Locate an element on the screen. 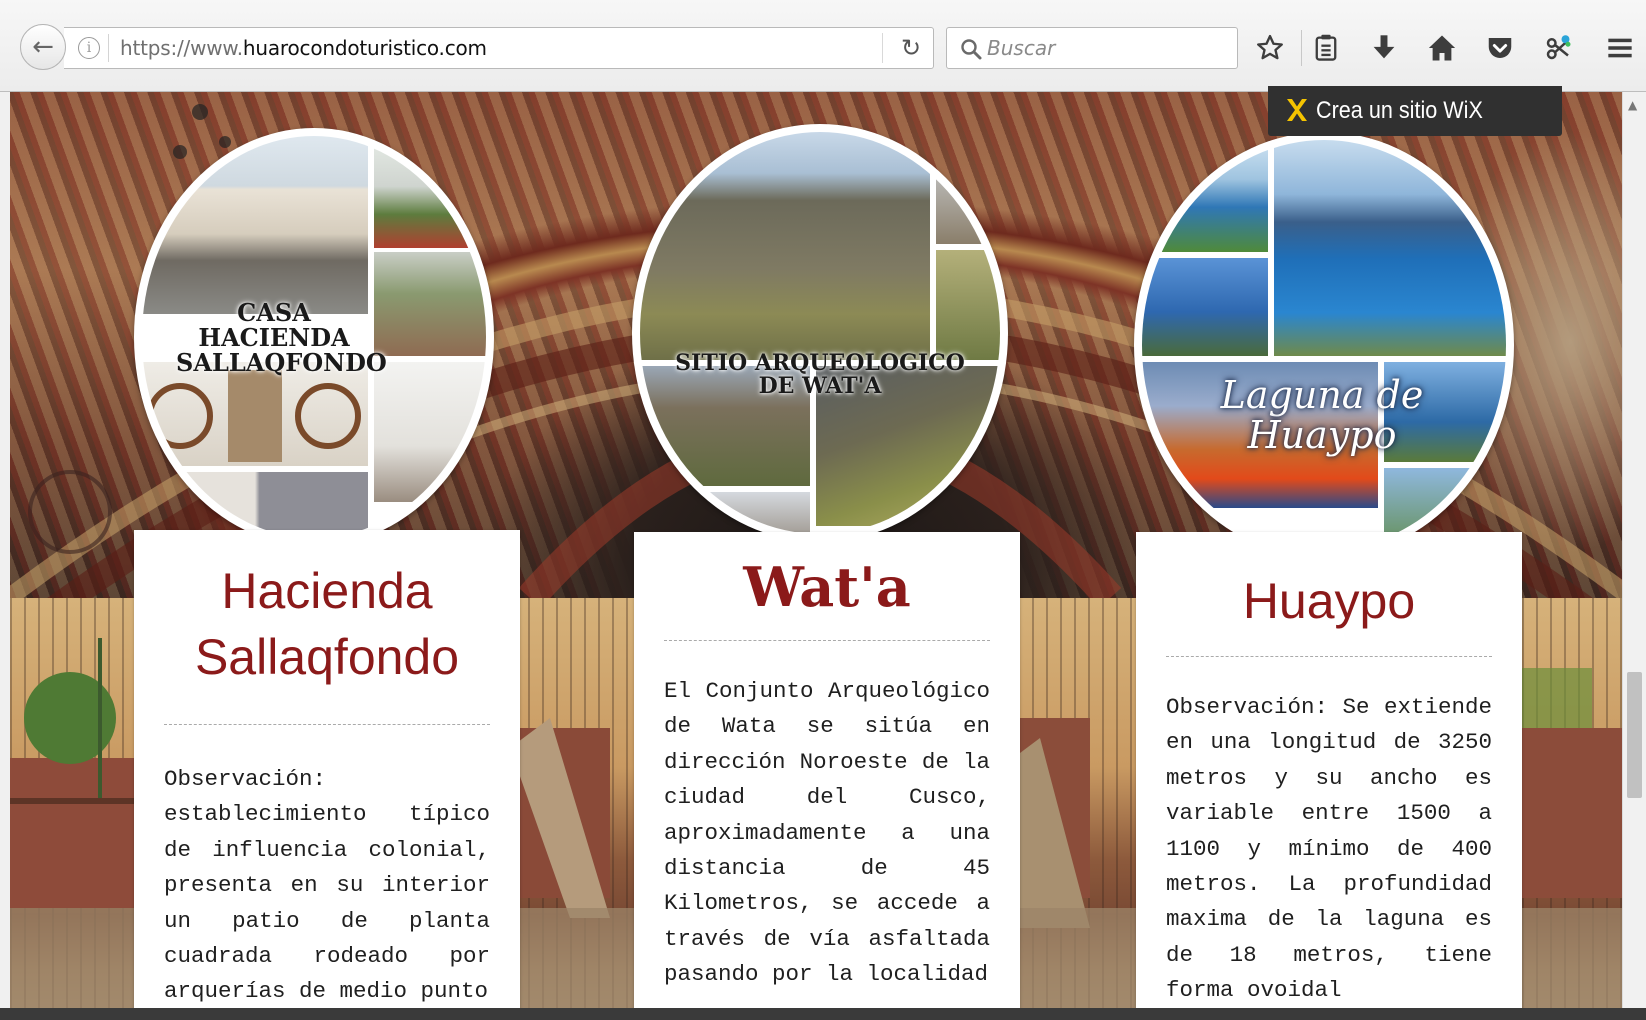 The width and height of the screenshot is (1646, 1020). back-button: ← is located at coordinates (43, 47).